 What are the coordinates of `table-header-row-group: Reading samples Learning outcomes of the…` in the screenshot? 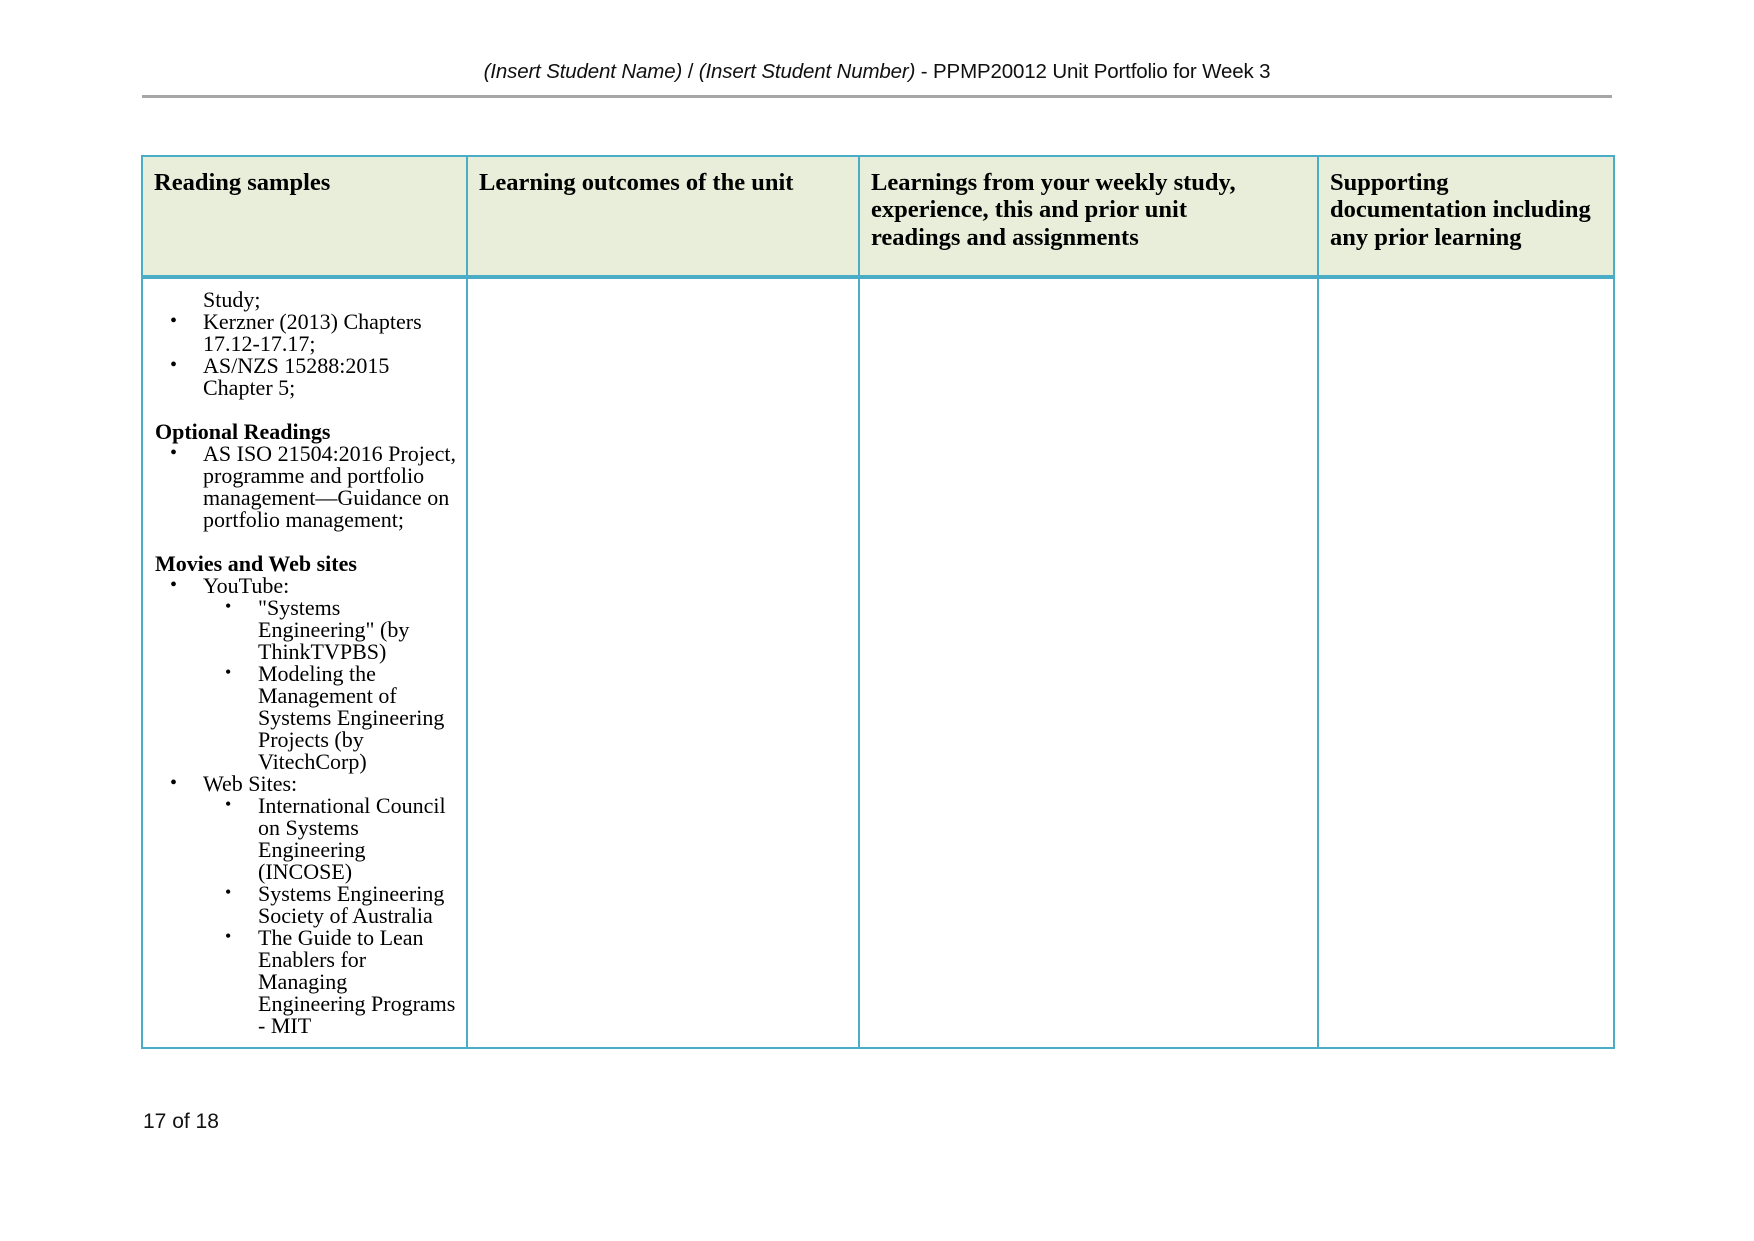 It's located at (878, 217).